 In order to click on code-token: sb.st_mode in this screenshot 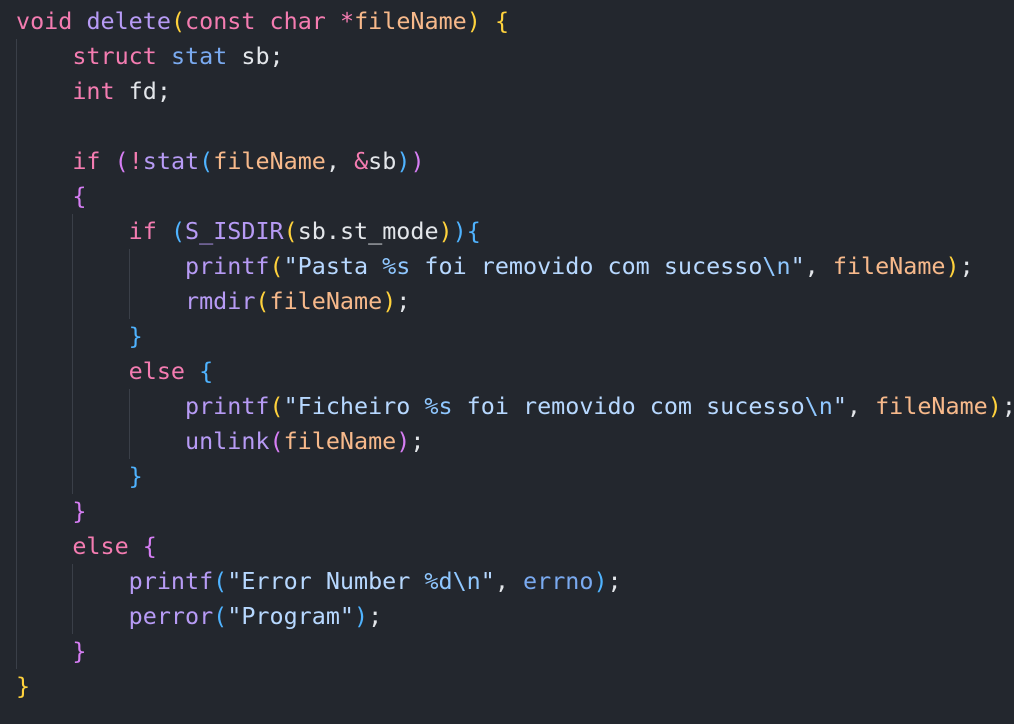, I will do `click(368, 231)`.